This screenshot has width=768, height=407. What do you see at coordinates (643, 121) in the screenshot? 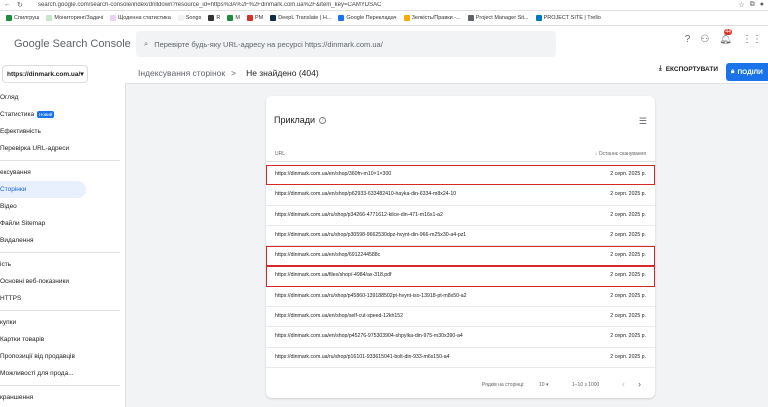
I see `filter-icon: ☰` at bounding box center [643, 121].